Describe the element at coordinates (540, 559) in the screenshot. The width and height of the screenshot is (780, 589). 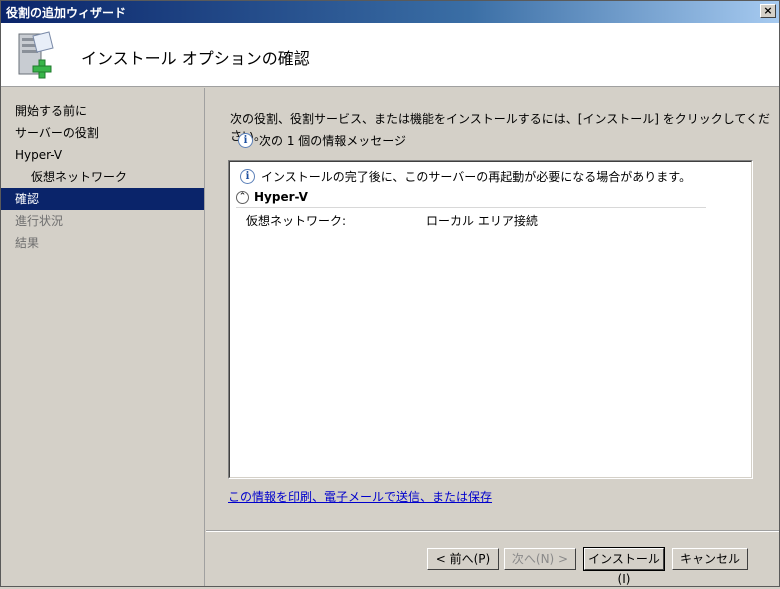
I see `next-button: 次へ(N) >` at that location.